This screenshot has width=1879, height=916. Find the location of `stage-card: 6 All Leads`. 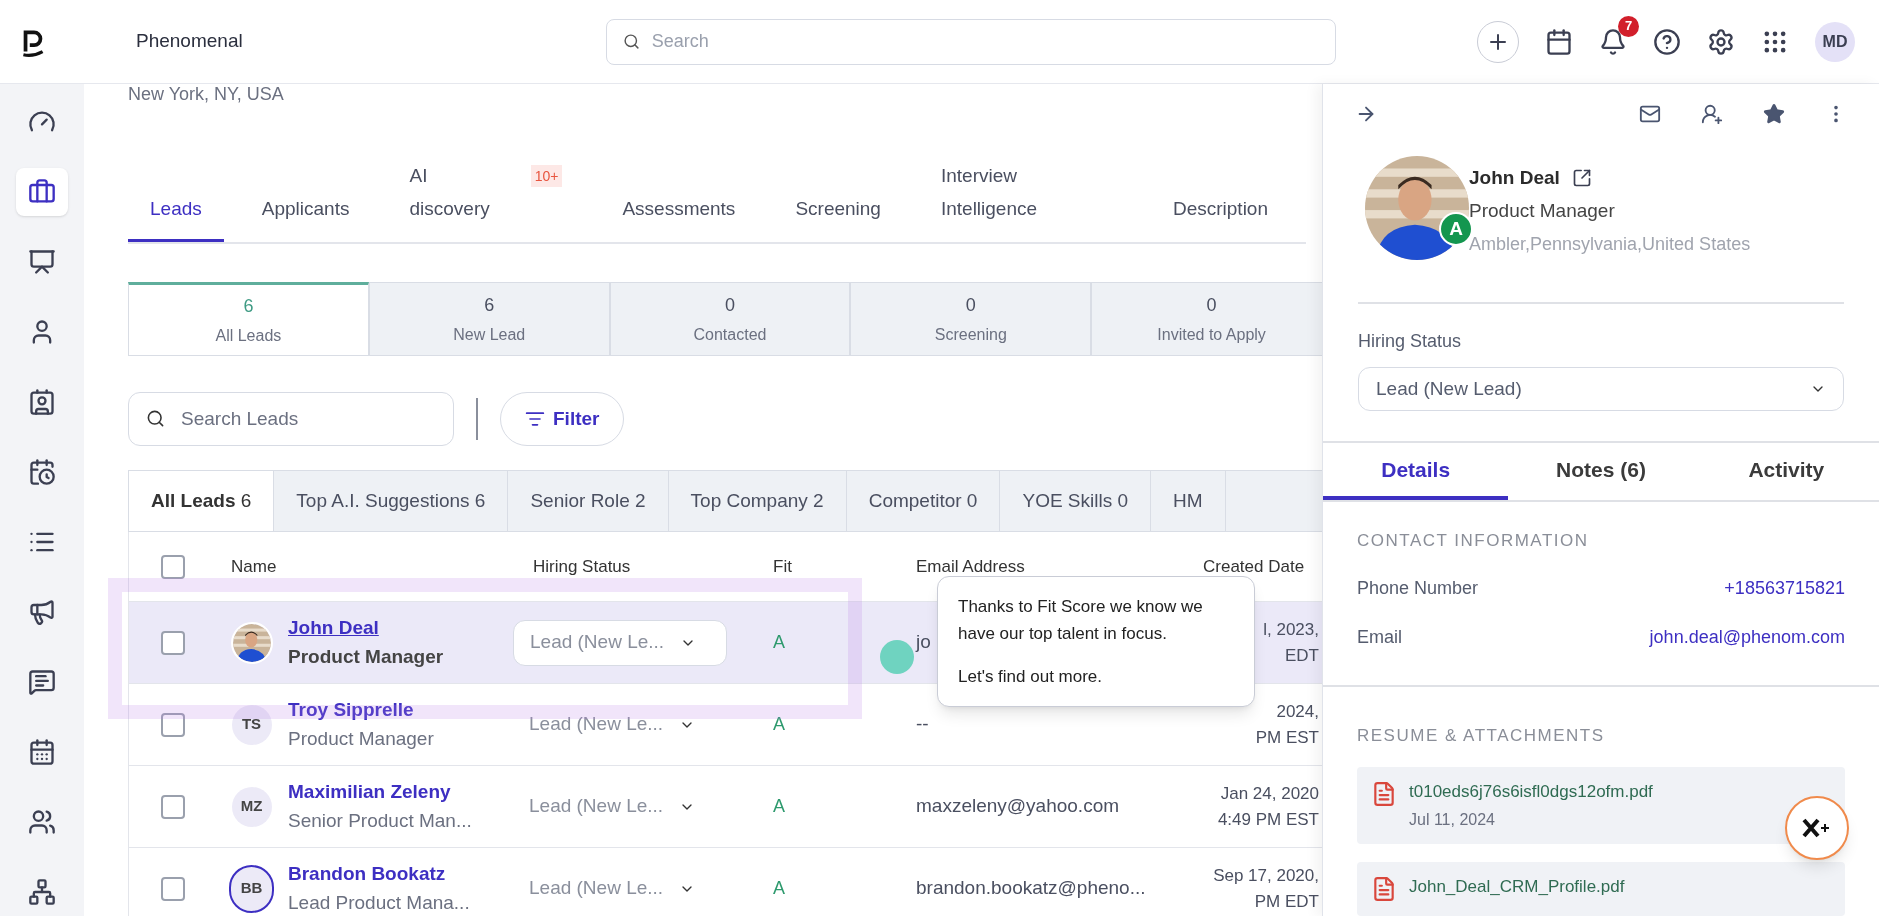

stage-card: 6 All Leads is located at coordinates (248, 319).